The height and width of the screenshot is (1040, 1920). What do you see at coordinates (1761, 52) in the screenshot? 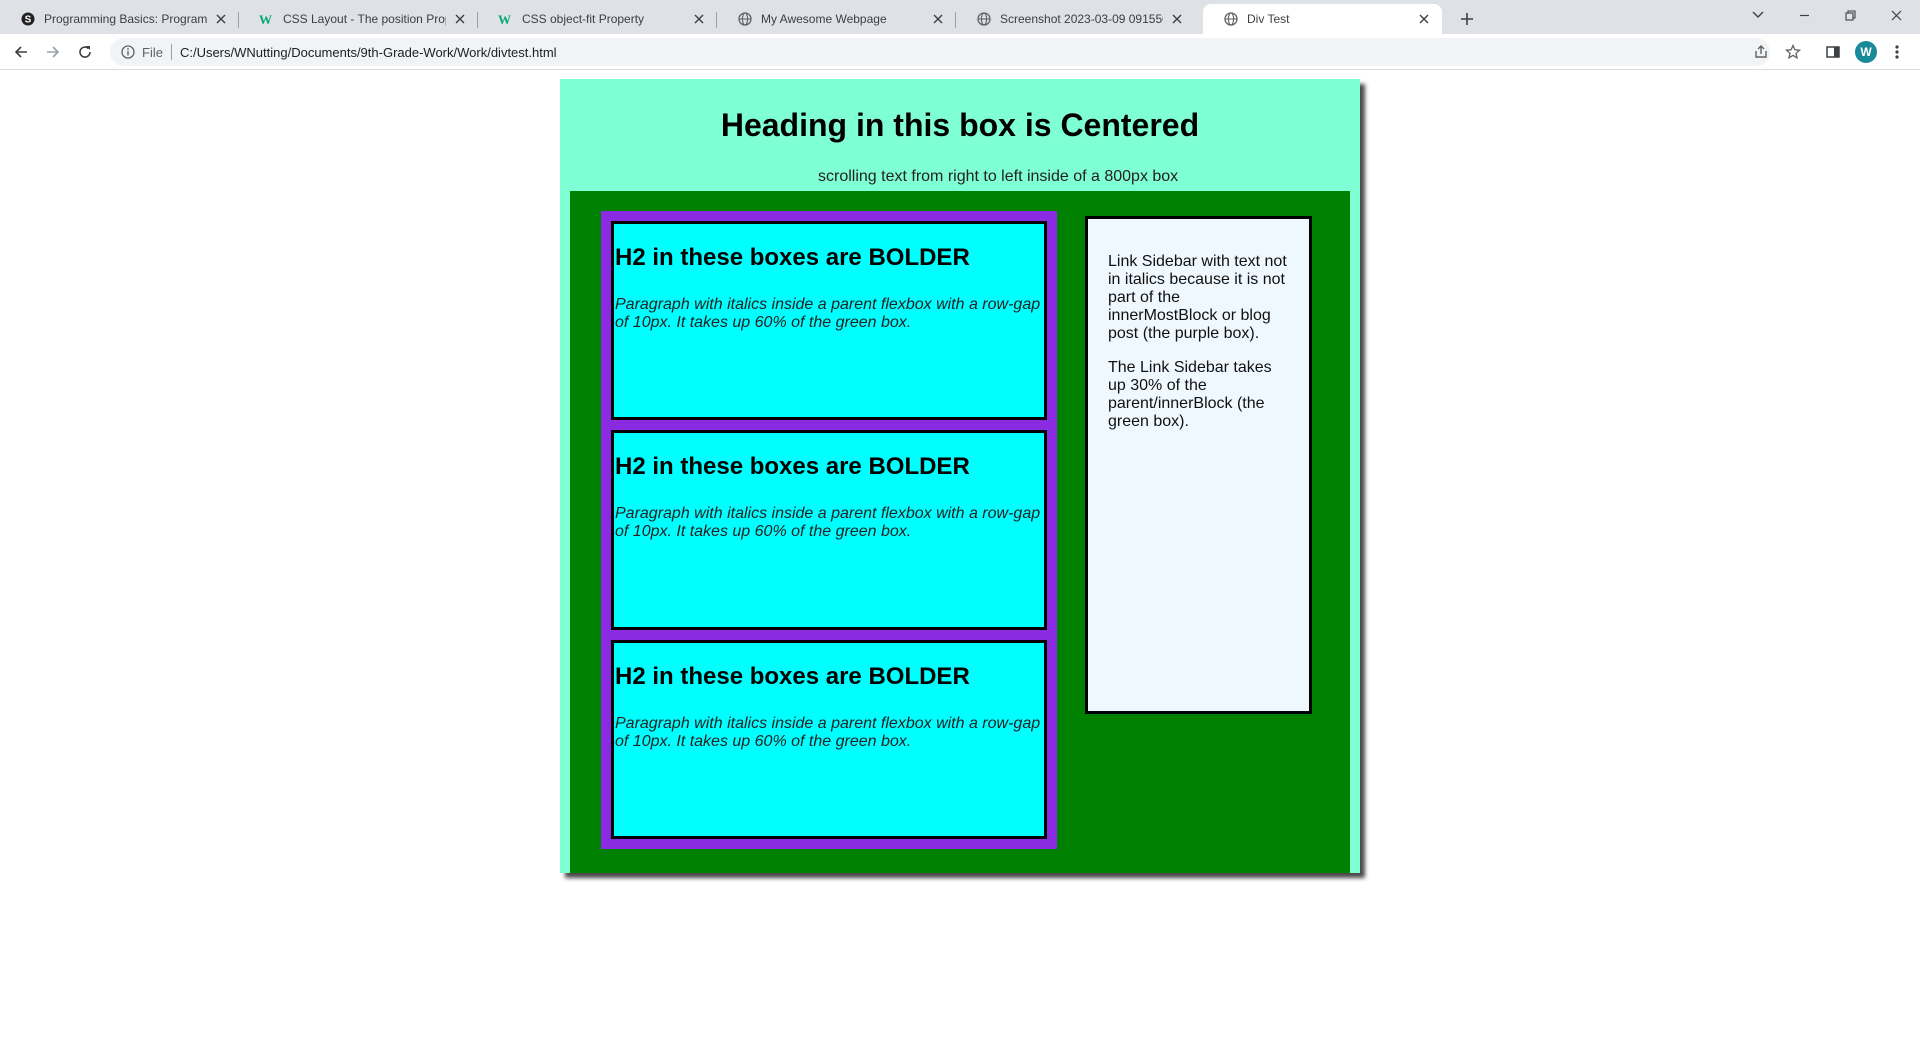
I see `share-icon` at bounding box center [1761, 52].